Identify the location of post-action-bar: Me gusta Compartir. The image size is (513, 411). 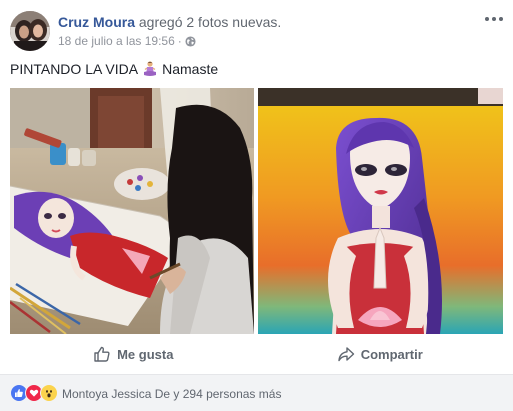
(256, 354).